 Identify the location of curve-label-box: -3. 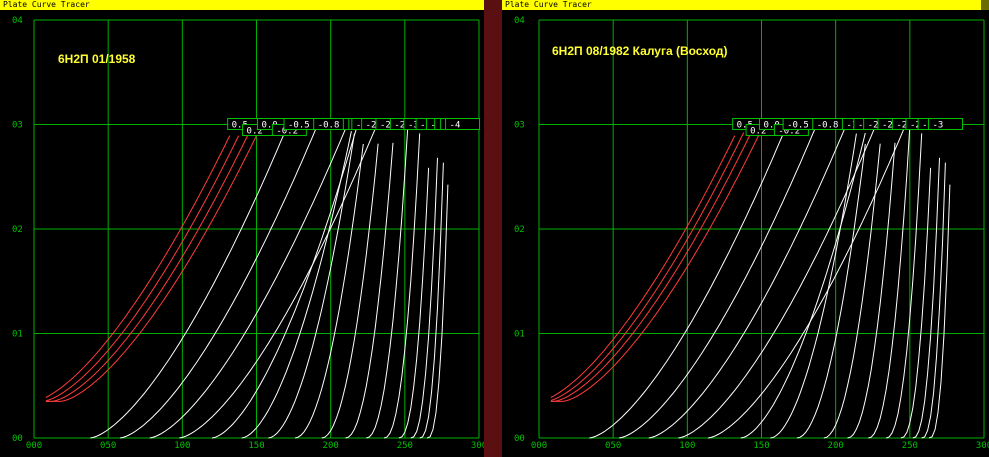
(945, 124).